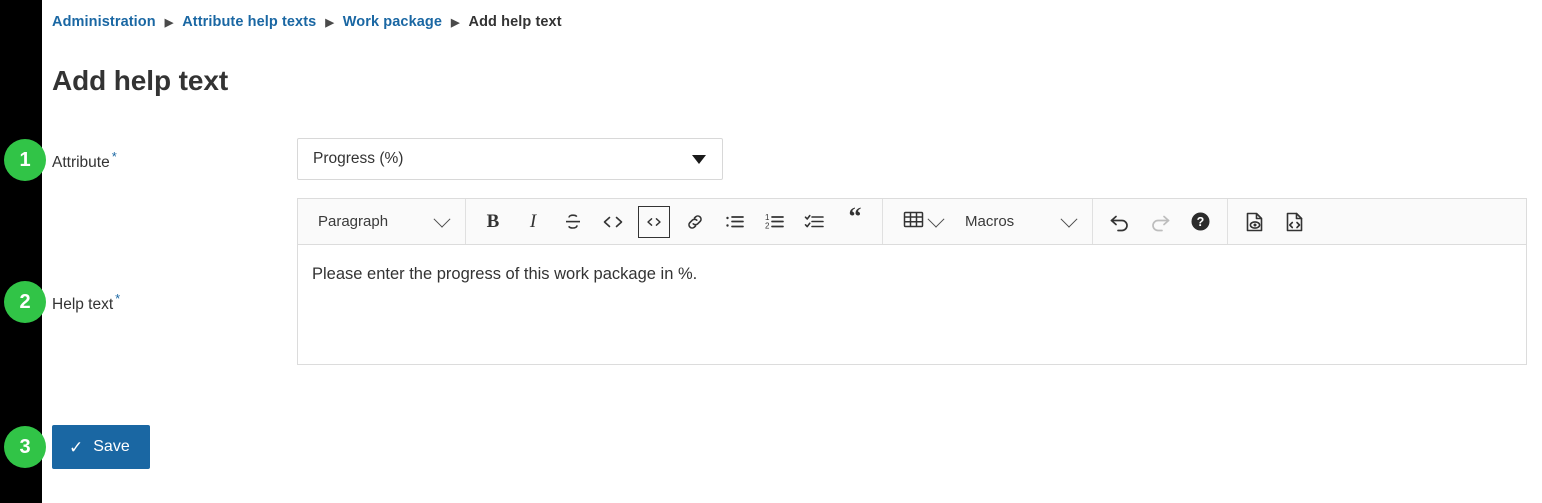 This screenshot has height=503, width=1542. Describe the element at coordinates (735, 222) in the screenshot. I see `bulleted-list-button` at that location.